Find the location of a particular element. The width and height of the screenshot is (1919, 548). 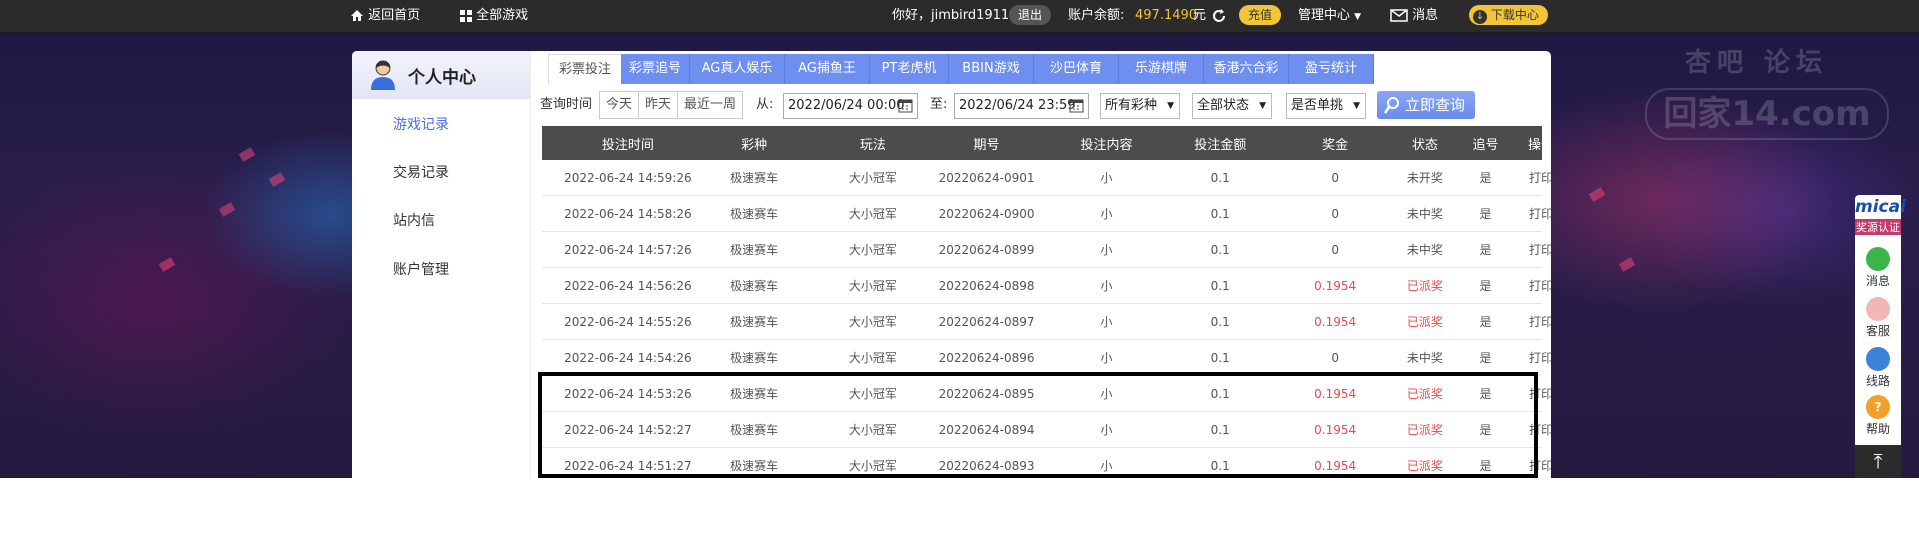

cell-draw-number: 20220624-0900 is located at coordinates (986, 213).